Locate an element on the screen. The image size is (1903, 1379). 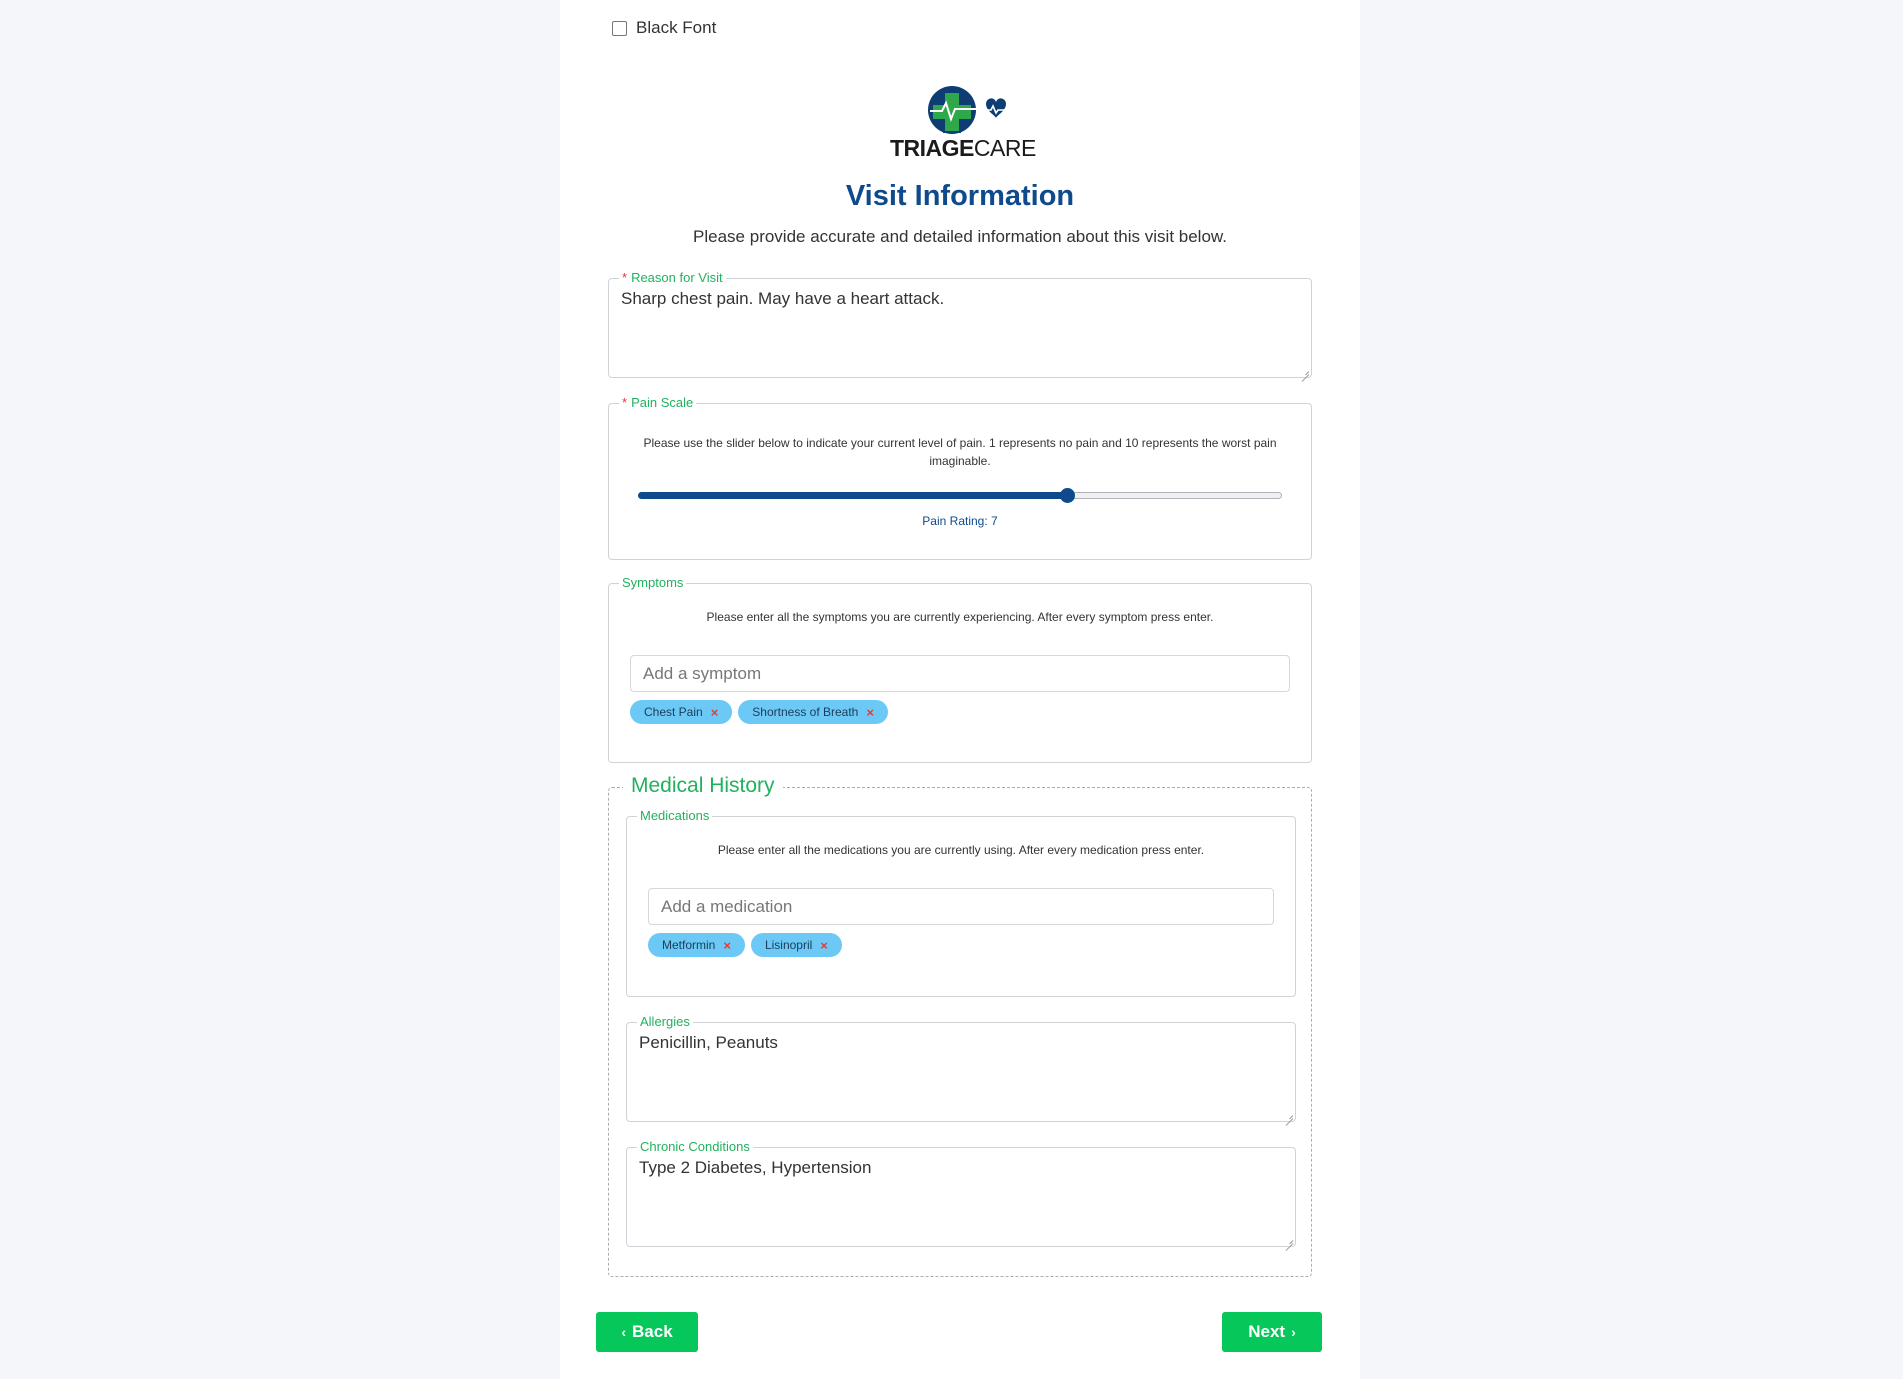
medication-tag: Lisinopril × is located at coordinates (796, 945).